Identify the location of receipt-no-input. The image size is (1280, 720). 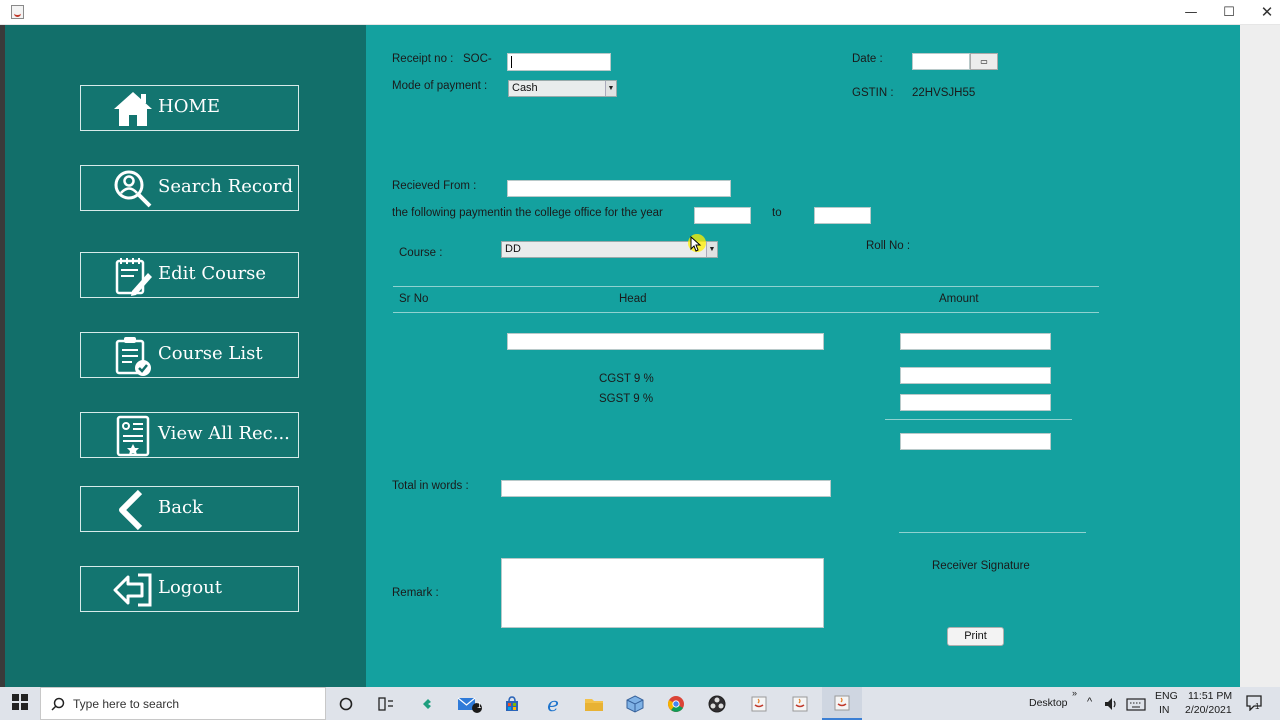
(559, 62).